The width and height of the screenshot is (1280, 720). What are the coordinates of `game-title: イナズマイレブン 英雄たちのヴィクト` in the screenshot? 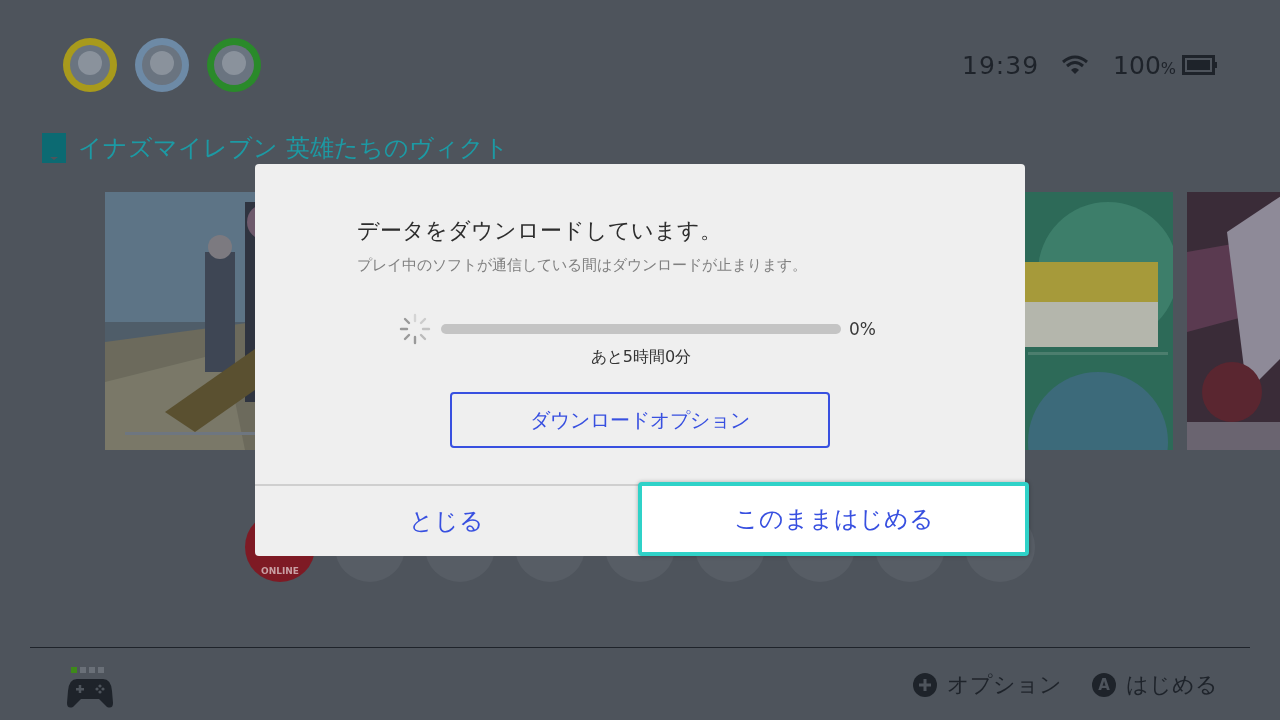 It's located at (293, 148).